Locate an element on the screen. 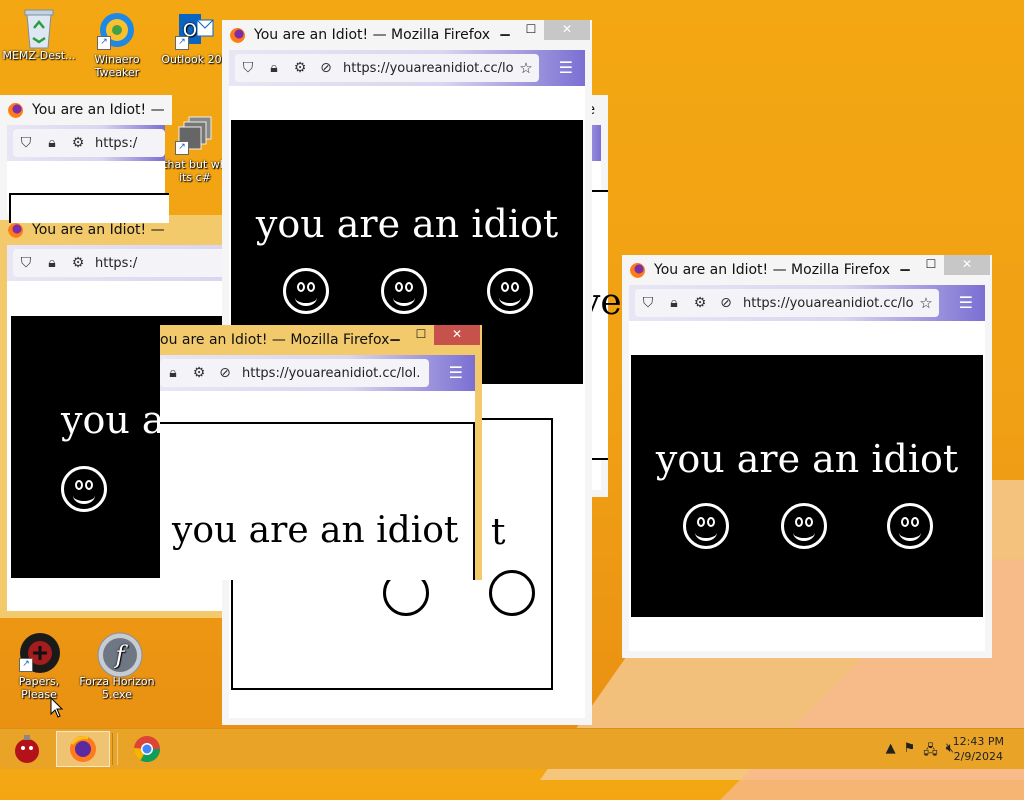  taskbar-separator is located at coordinates (115, 749).